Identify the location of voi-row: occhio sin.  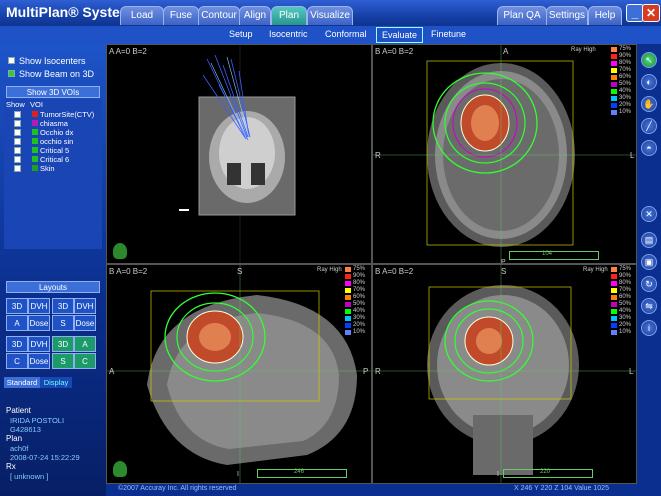
(53, 141).